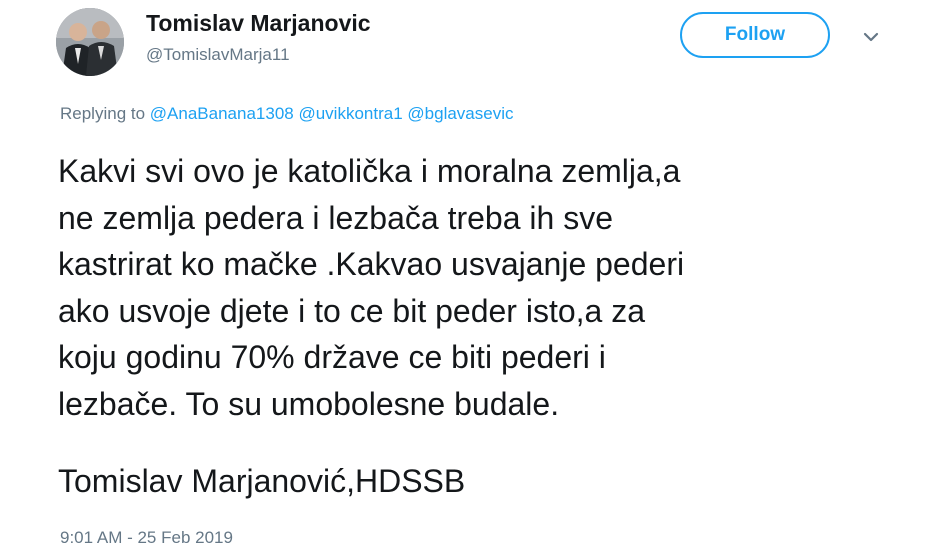  I want to click on tweet-line: lezbače. To su umobolesne budale., so click(309, 403).